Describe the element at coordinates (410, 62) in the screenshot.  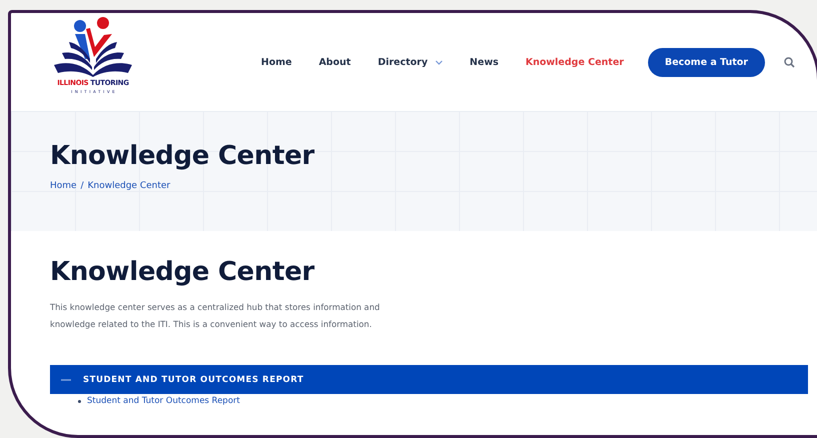
I see `nav-link: Directory` at that location.